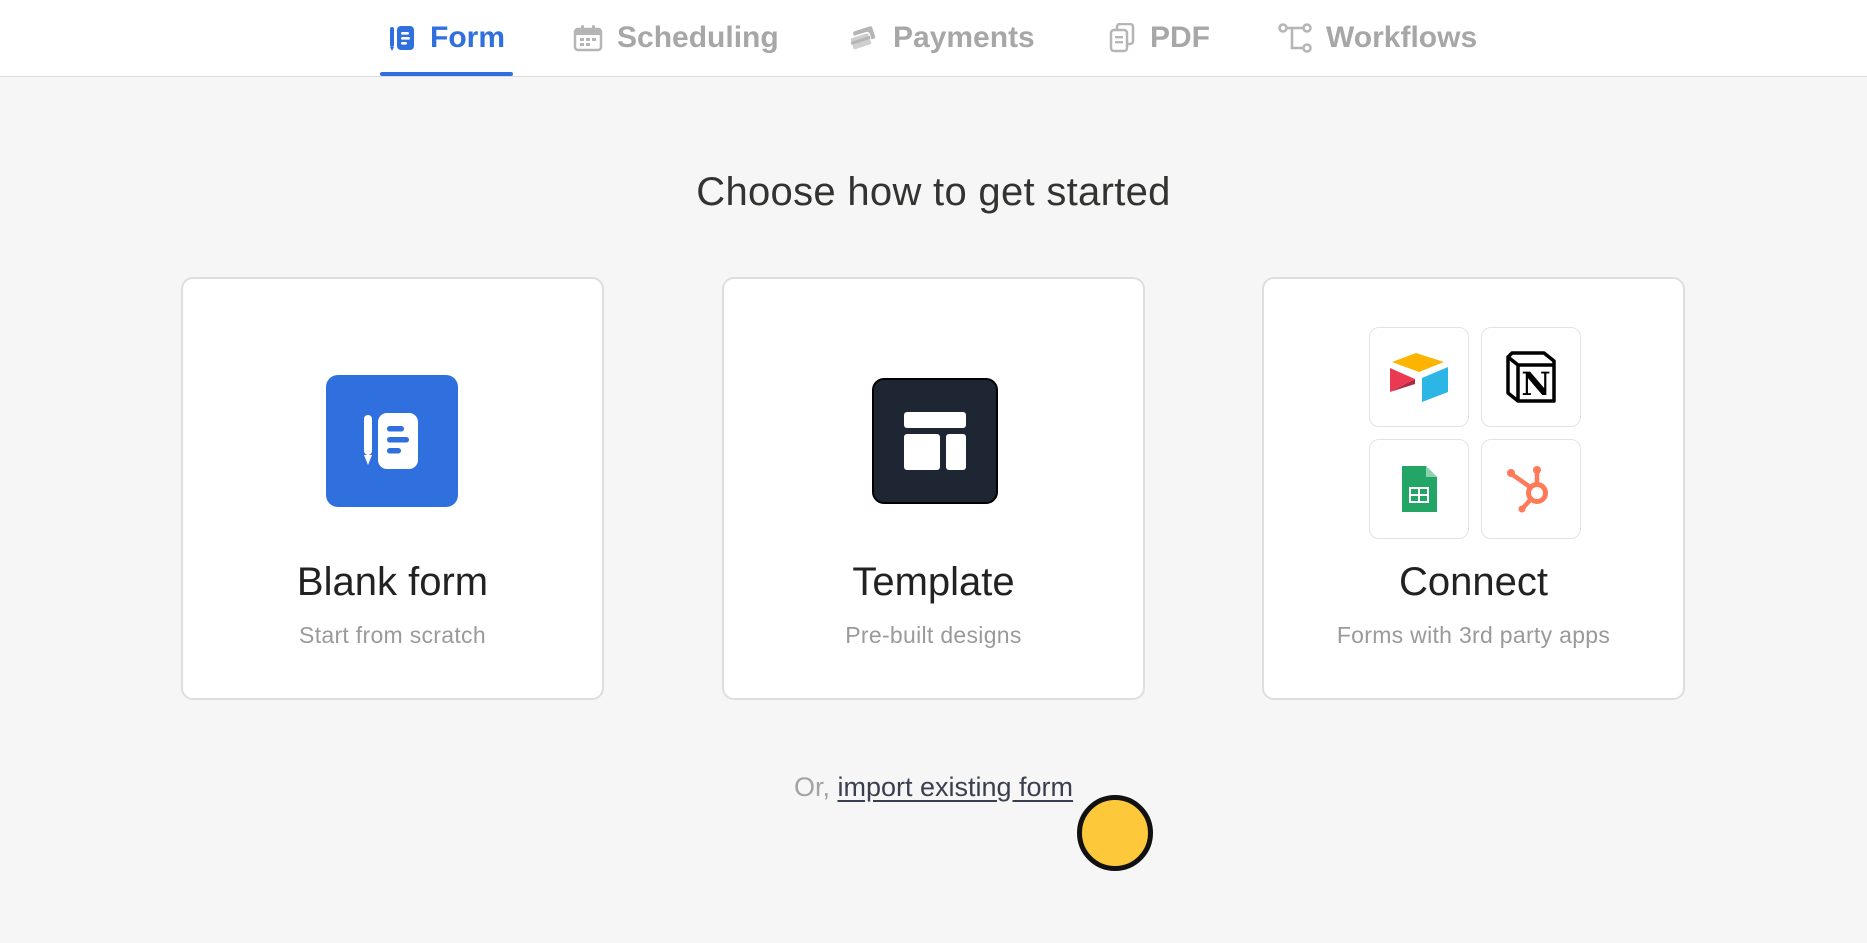 The height and width of the screenshot is (943, 1867). What do you see at coordinates (933, 635) in the screenshot?
I see `template-subtitle: Pre-built designs` at bounding box center [933, 635].